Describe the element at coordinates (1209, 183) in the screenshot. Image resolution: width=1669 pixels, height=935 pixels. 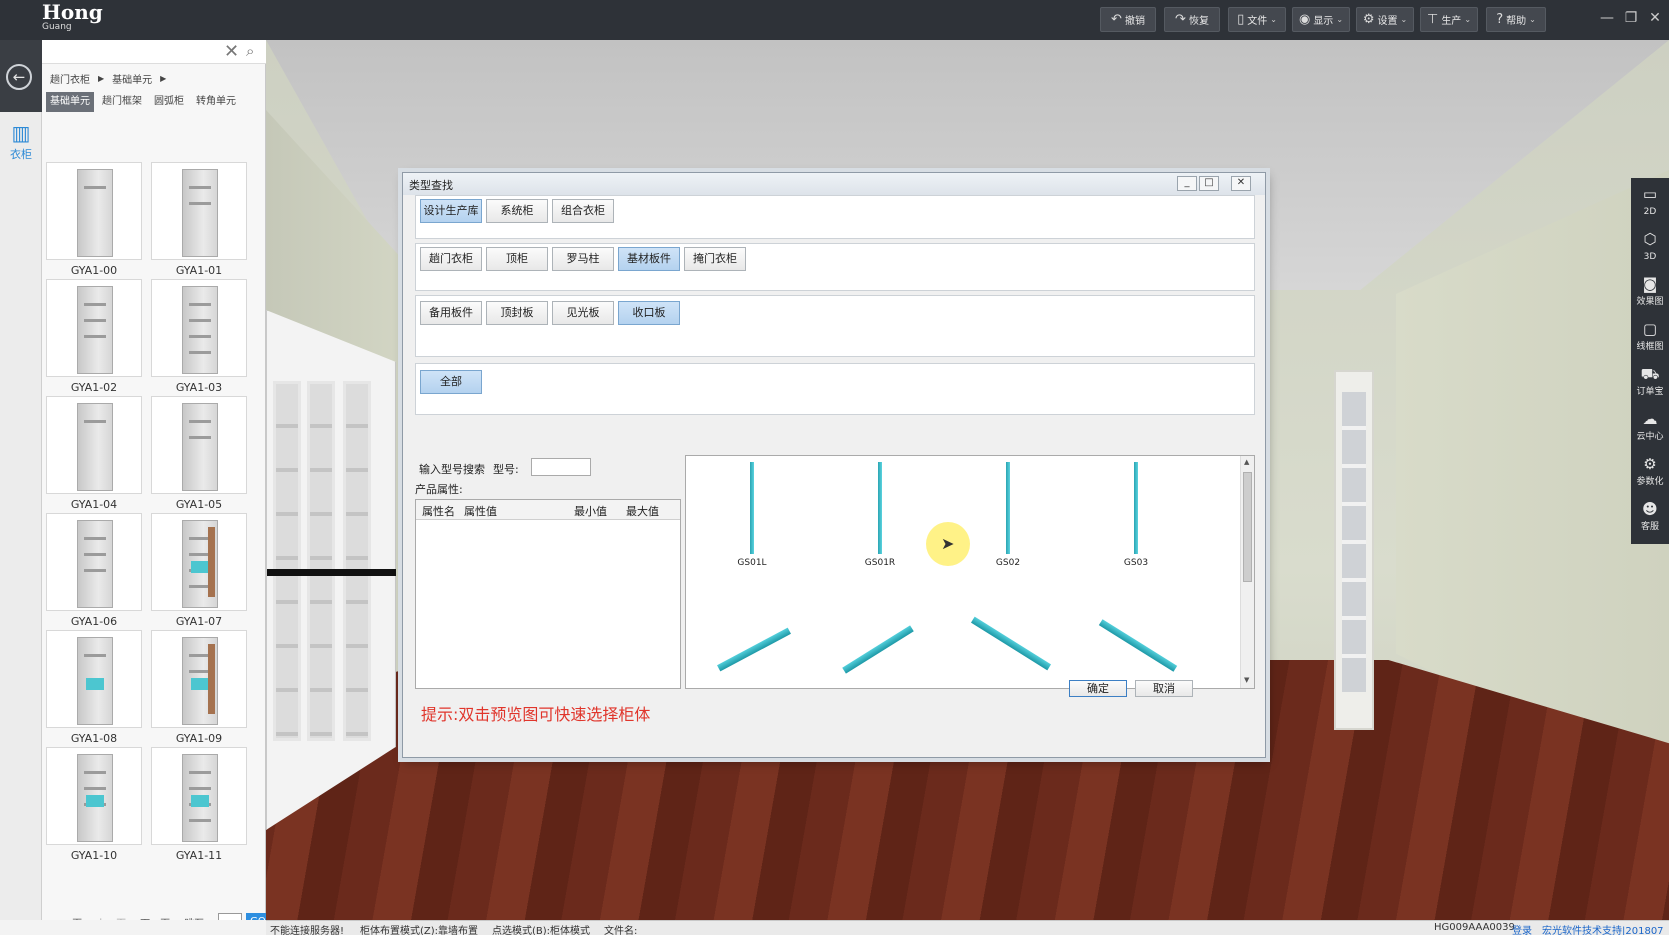
I see `dialog-maximize-button: □` at that location.